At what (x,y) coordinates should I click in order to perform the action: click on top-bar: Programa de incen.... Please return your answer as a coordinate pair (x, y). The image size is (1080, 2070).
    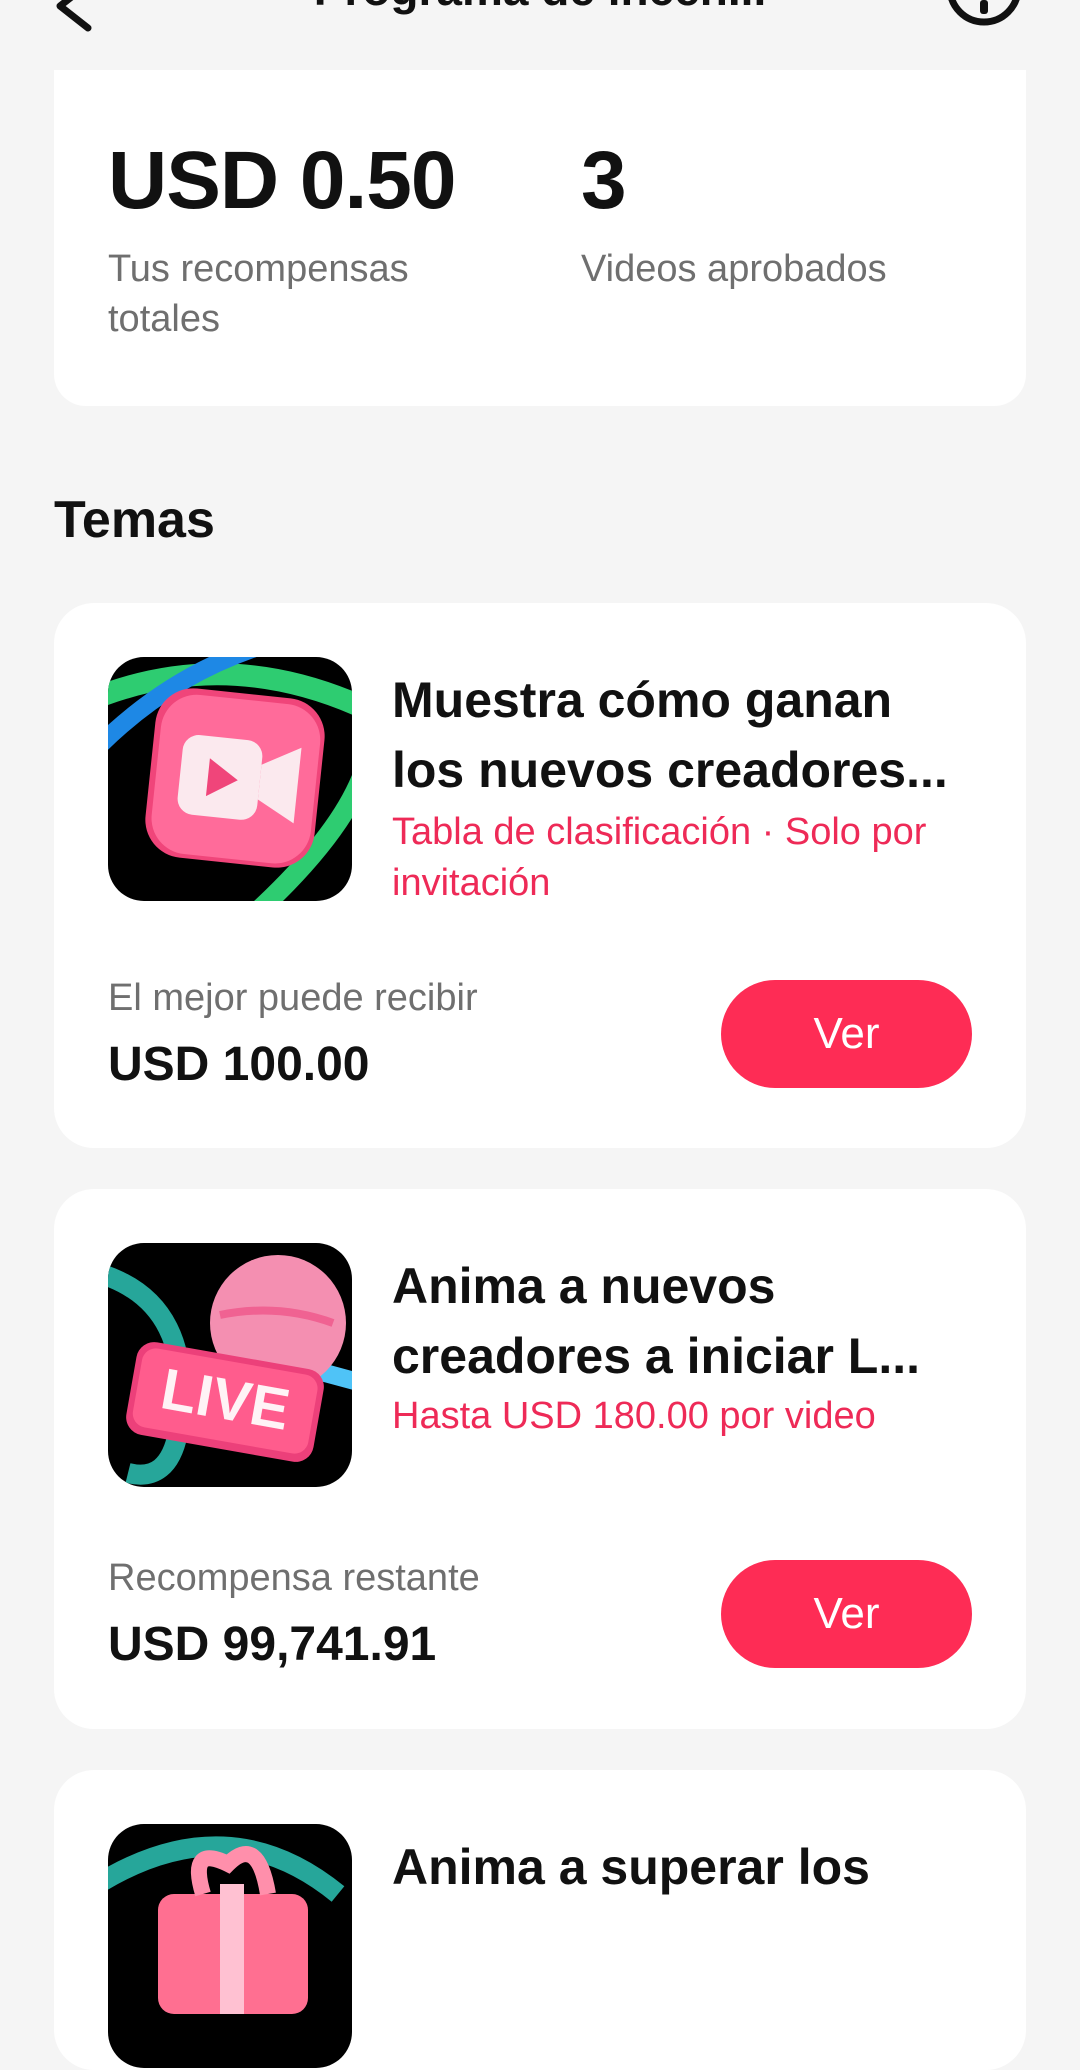
    Looking at the image, I should click on (540, 35).